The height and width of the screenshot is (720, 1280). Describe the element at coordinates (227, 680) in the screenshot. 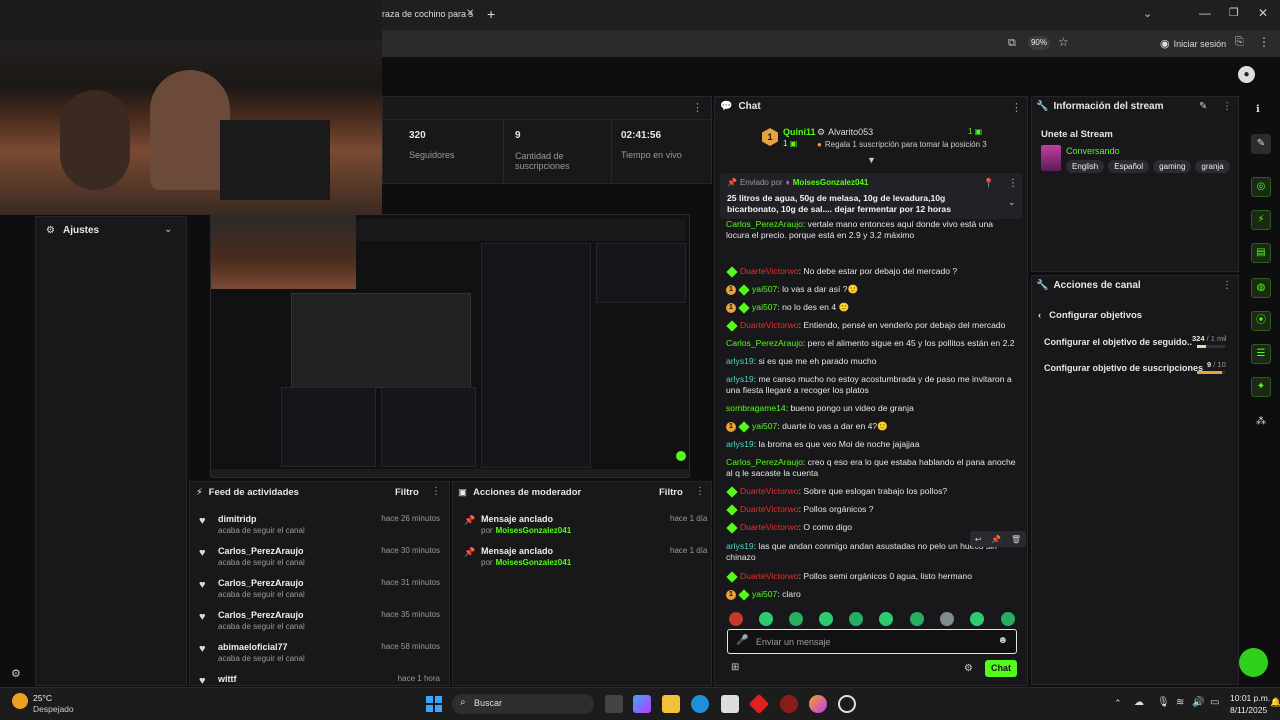

I see `feed-item: wittf` at that location.